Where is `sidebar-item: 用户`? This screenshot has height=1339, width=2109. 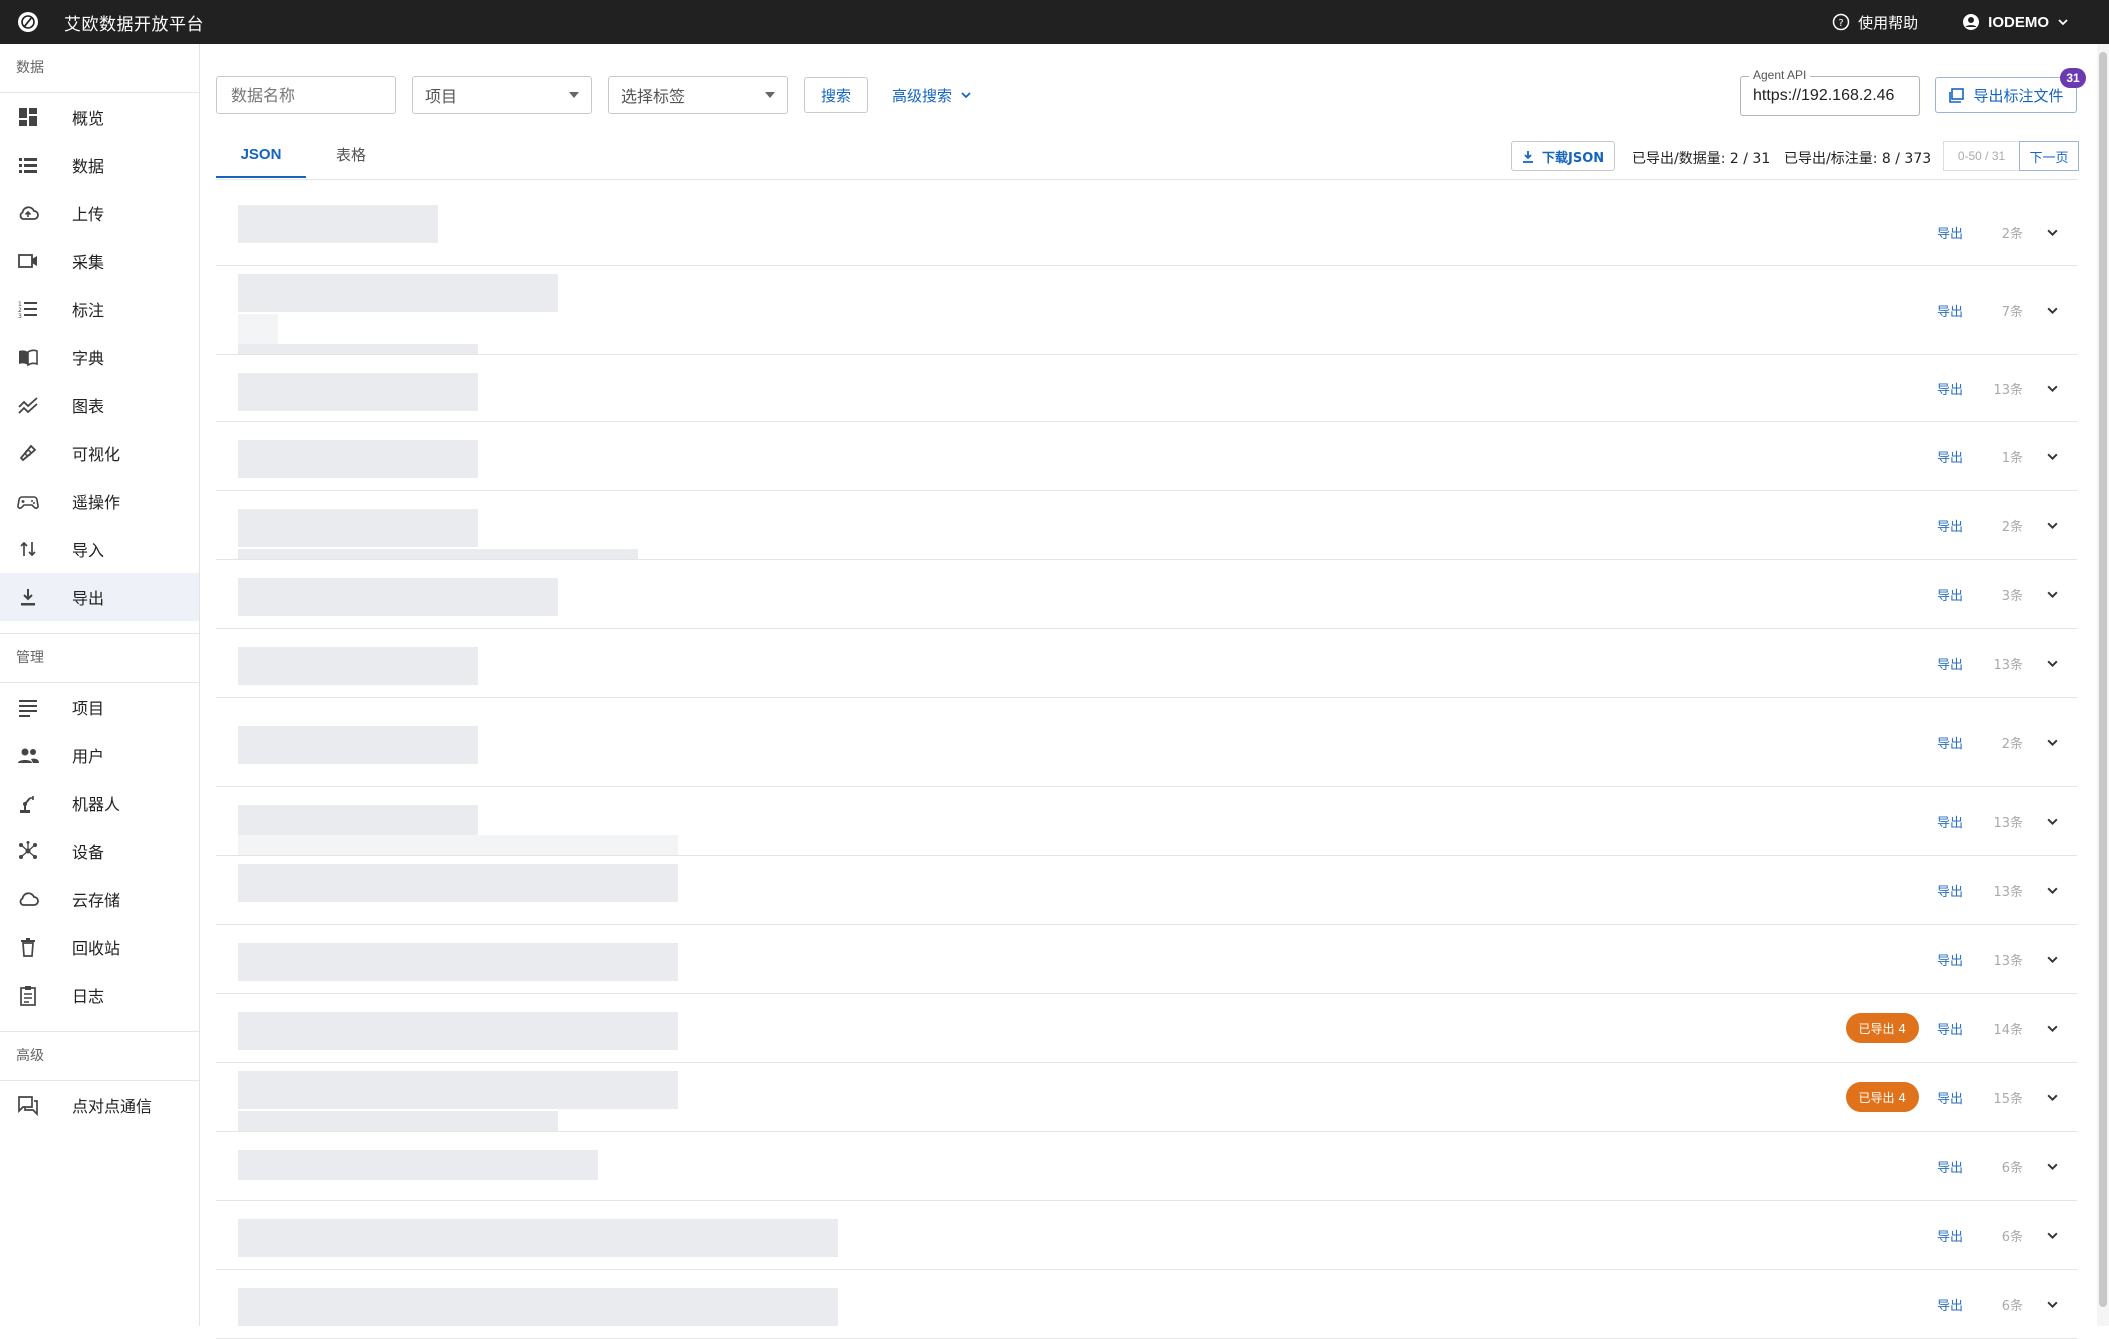 sidebar-item: 用户 is located at coordinates (99, 755).